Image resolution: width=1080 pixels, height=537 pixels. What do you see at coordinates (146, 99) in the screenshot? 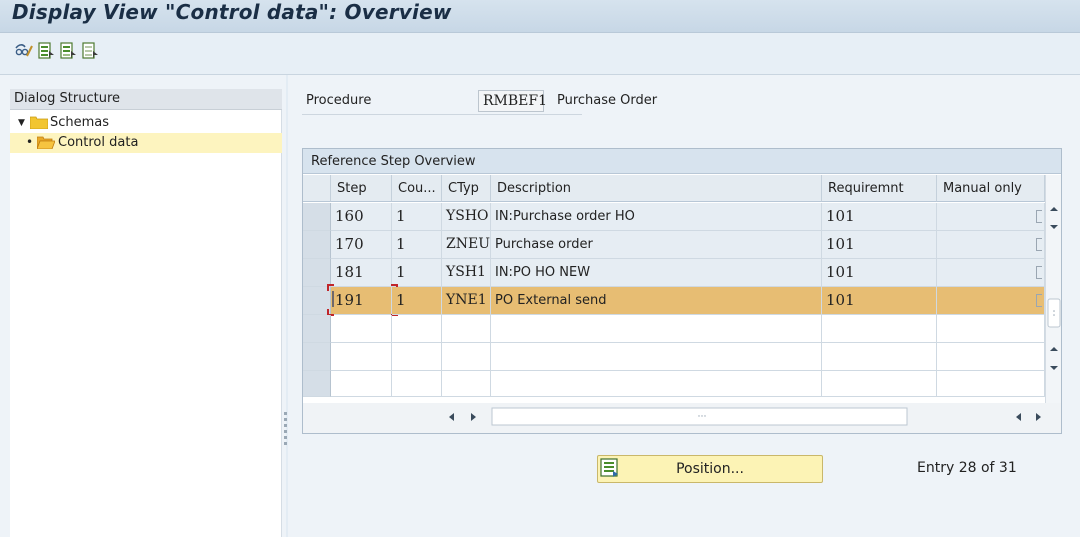
I see `dialog-structure-header: Dialog Structure` at bounding box center [146, 99].